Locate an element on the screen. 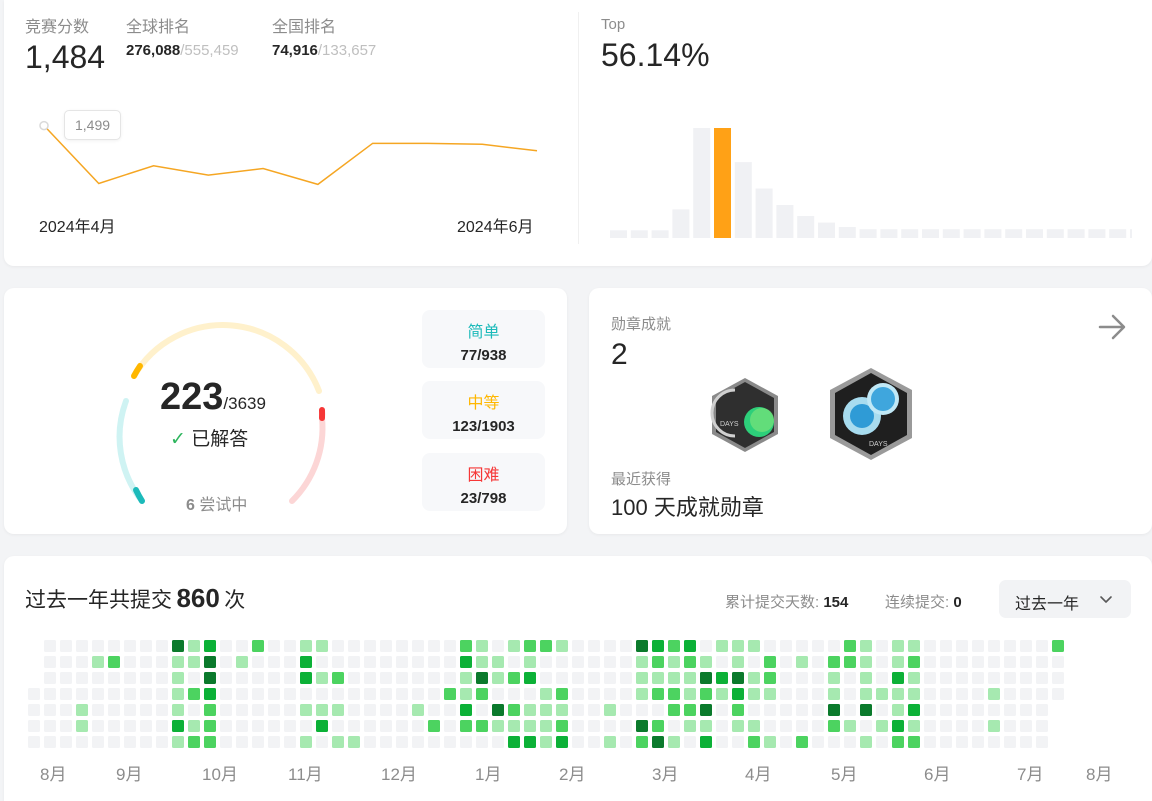  rating-distribution-chart is located at coordinates (866, 180).